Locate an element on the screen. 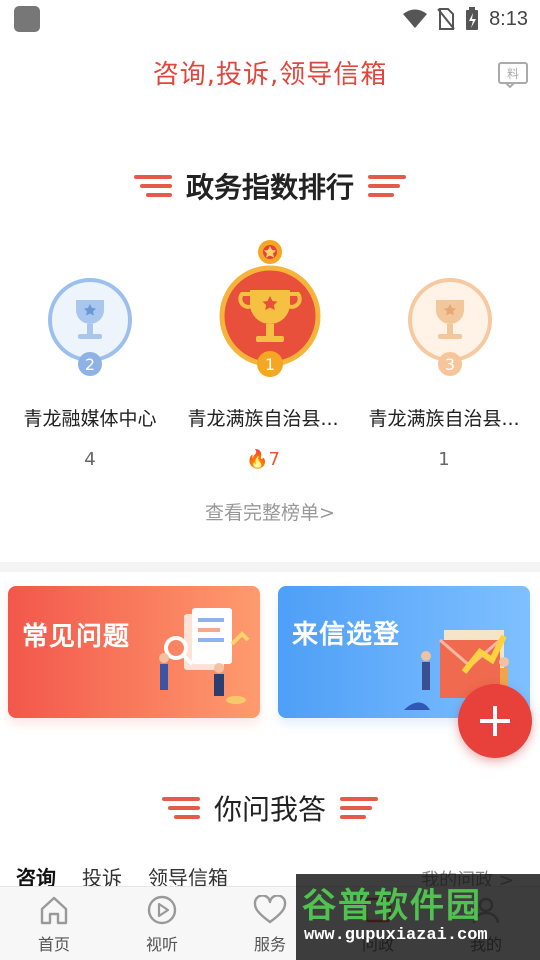  wifi-icon is located at coordinates (415, 18).